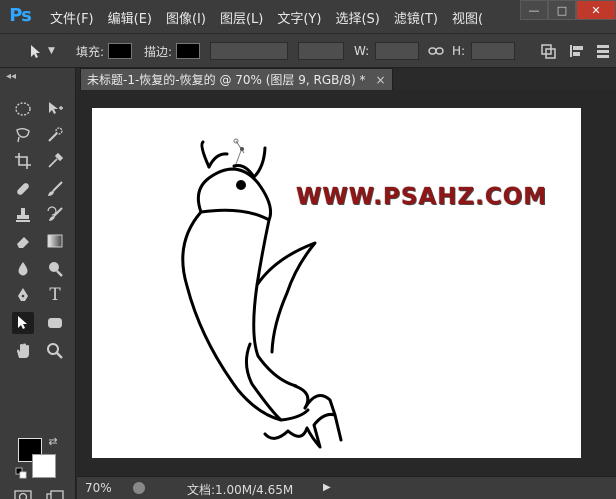 The height and width of the screenshot is (499, 616). I want to click on status-menu-arrow-icon: ▶, so click(328, 488).